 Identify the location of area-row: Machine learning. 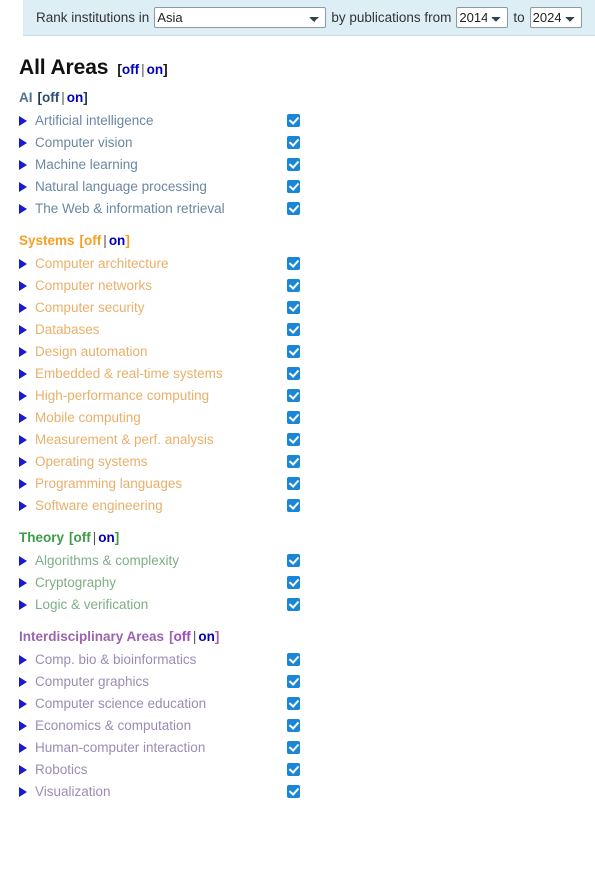
(297, 165).